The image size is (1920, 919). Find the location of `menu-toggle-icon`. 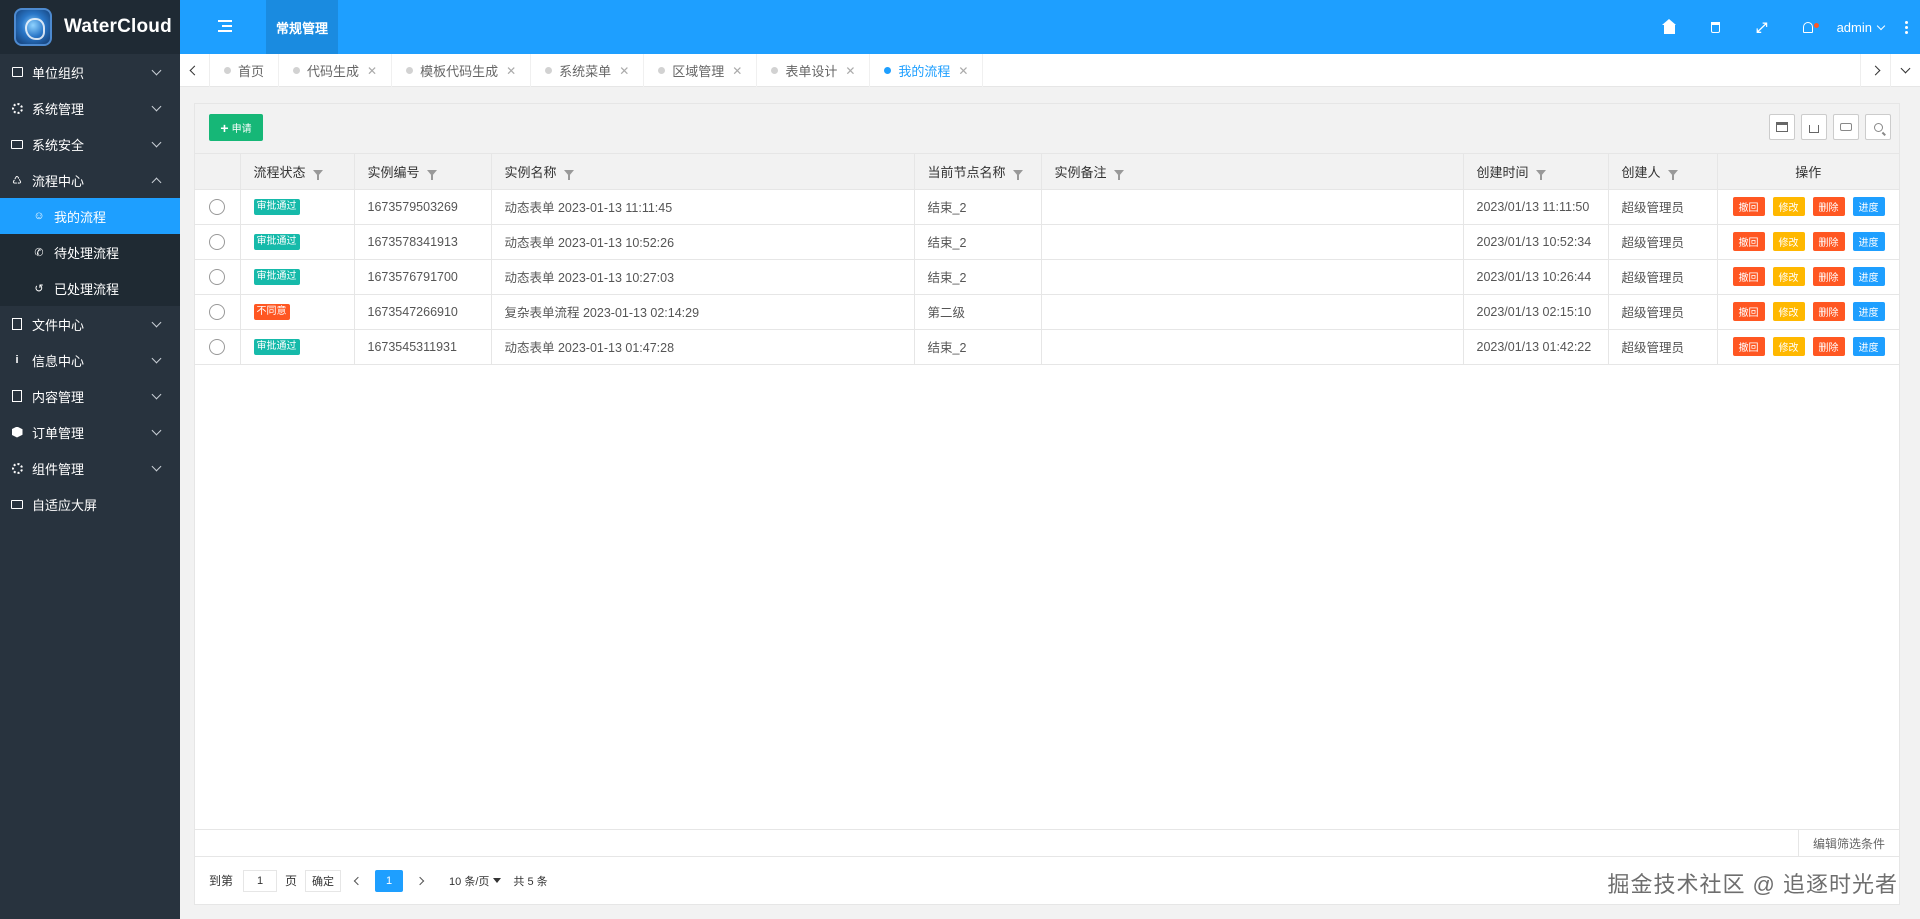

menu-toggle-icon is located at coordinates (225, 26).